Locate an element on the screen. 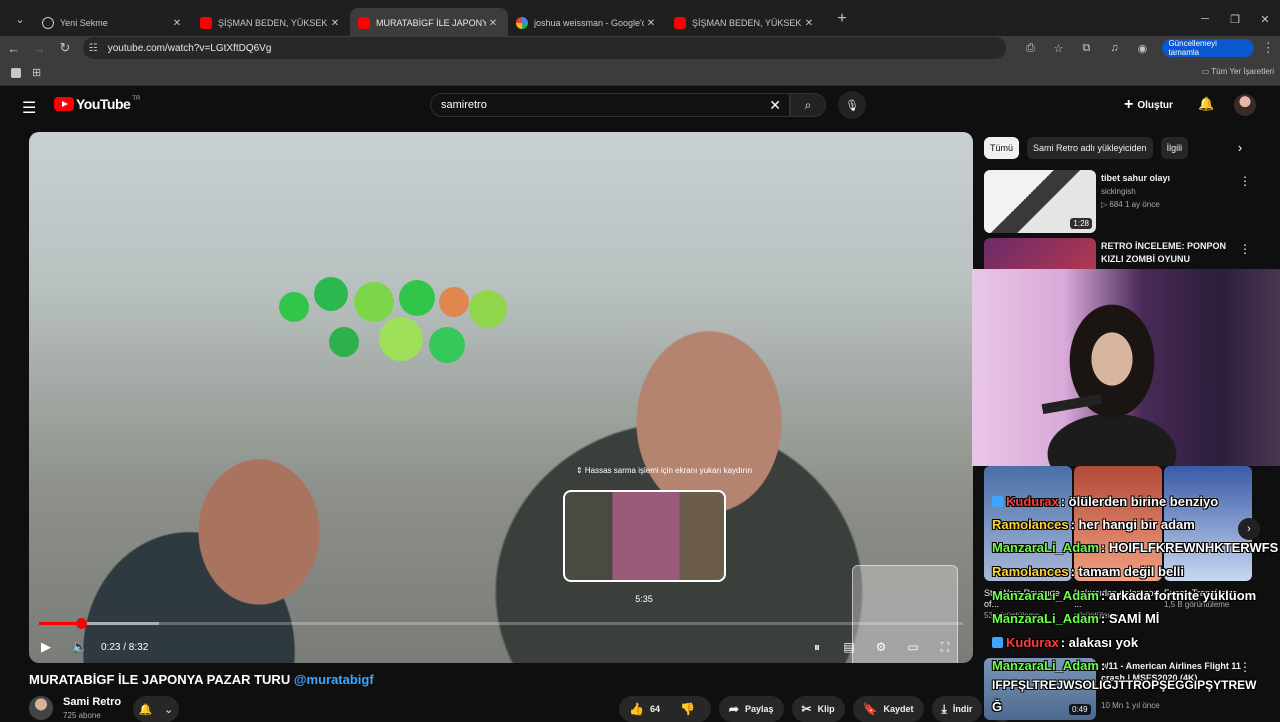 The image size is (1280, 722). channel-avatar is located at coordinates (41, 708).